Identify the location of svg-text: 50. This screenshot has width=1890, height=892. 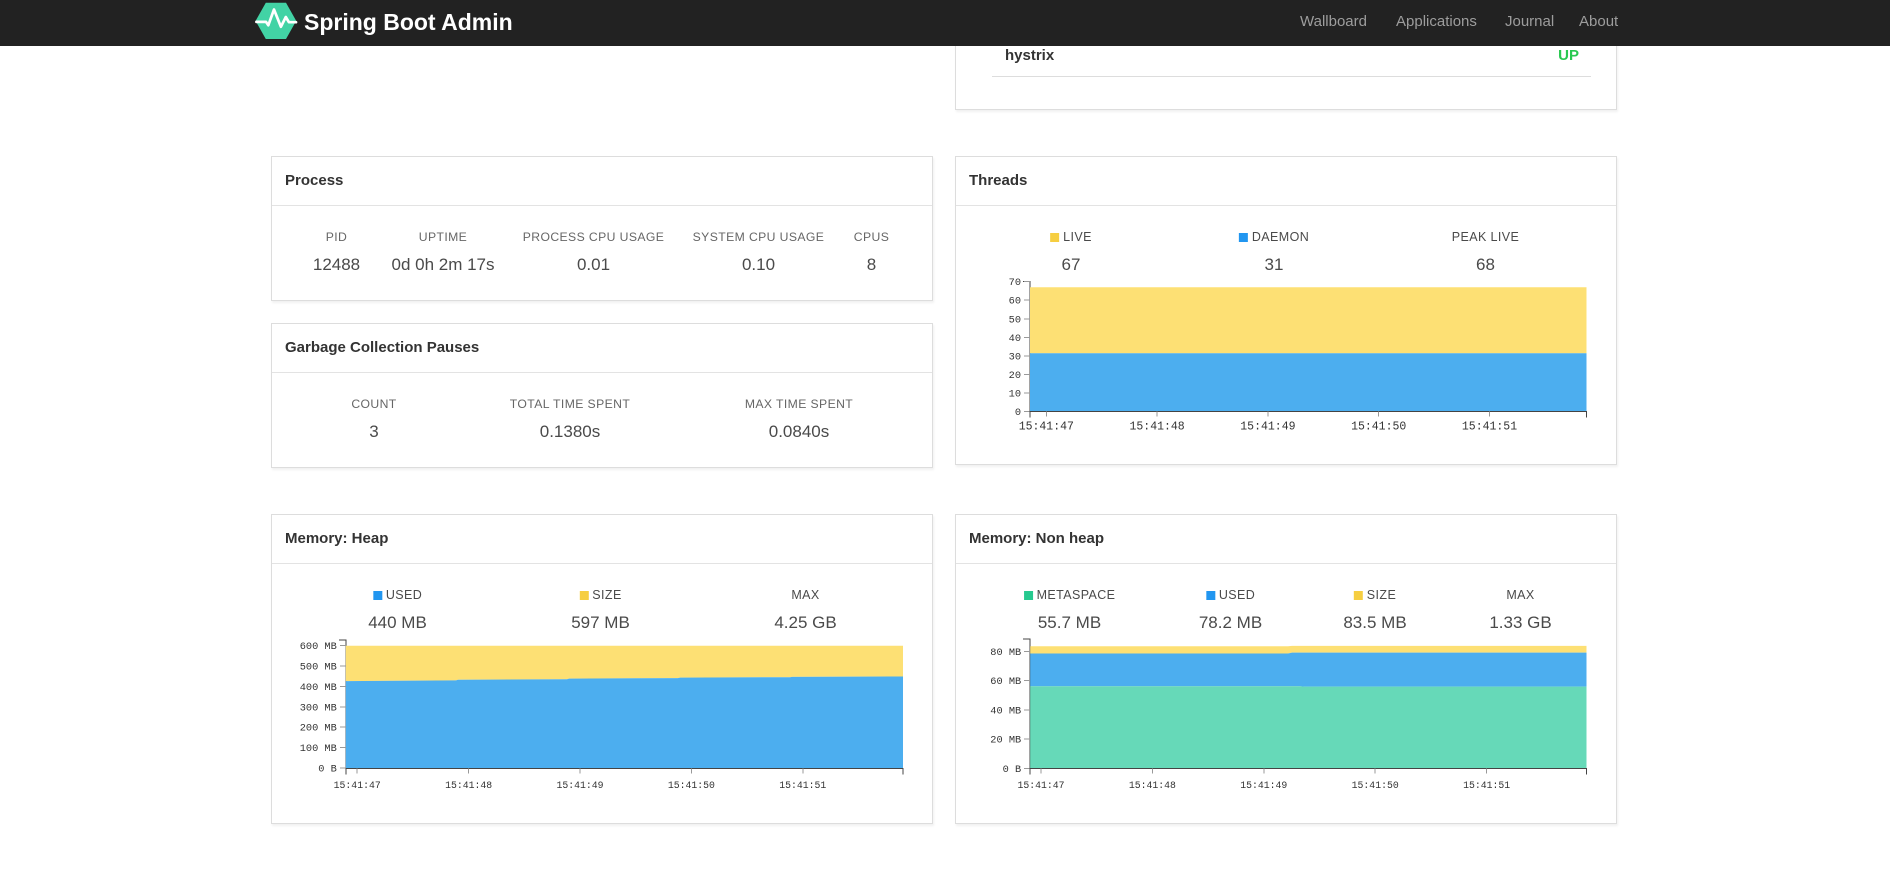
(1015, 320).